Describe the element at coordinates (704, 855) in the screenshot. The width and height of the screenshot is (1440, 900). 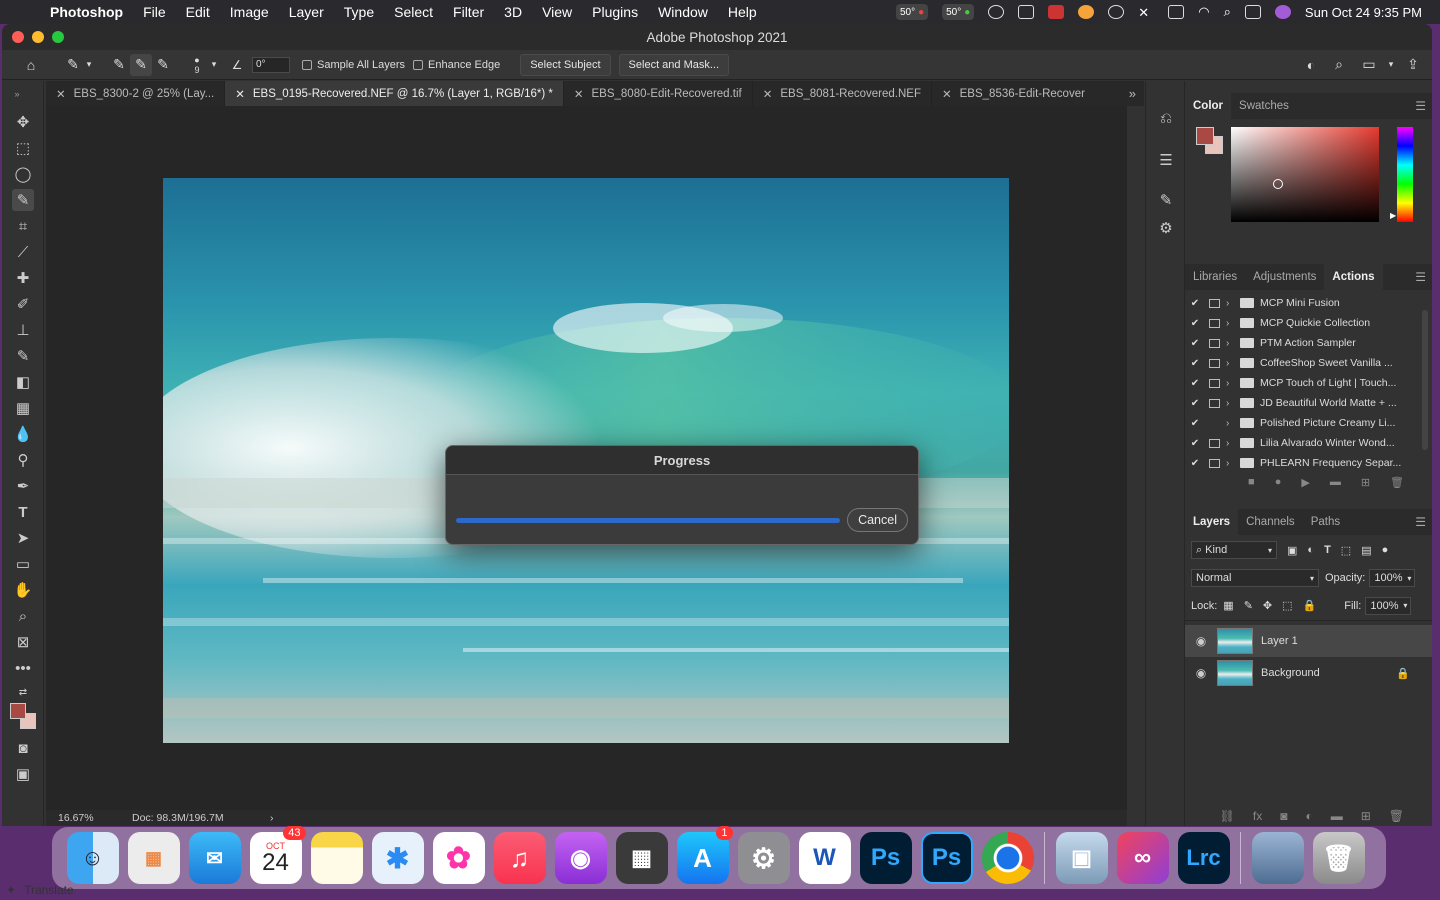
I see `app-store-icon: A1` at that location.